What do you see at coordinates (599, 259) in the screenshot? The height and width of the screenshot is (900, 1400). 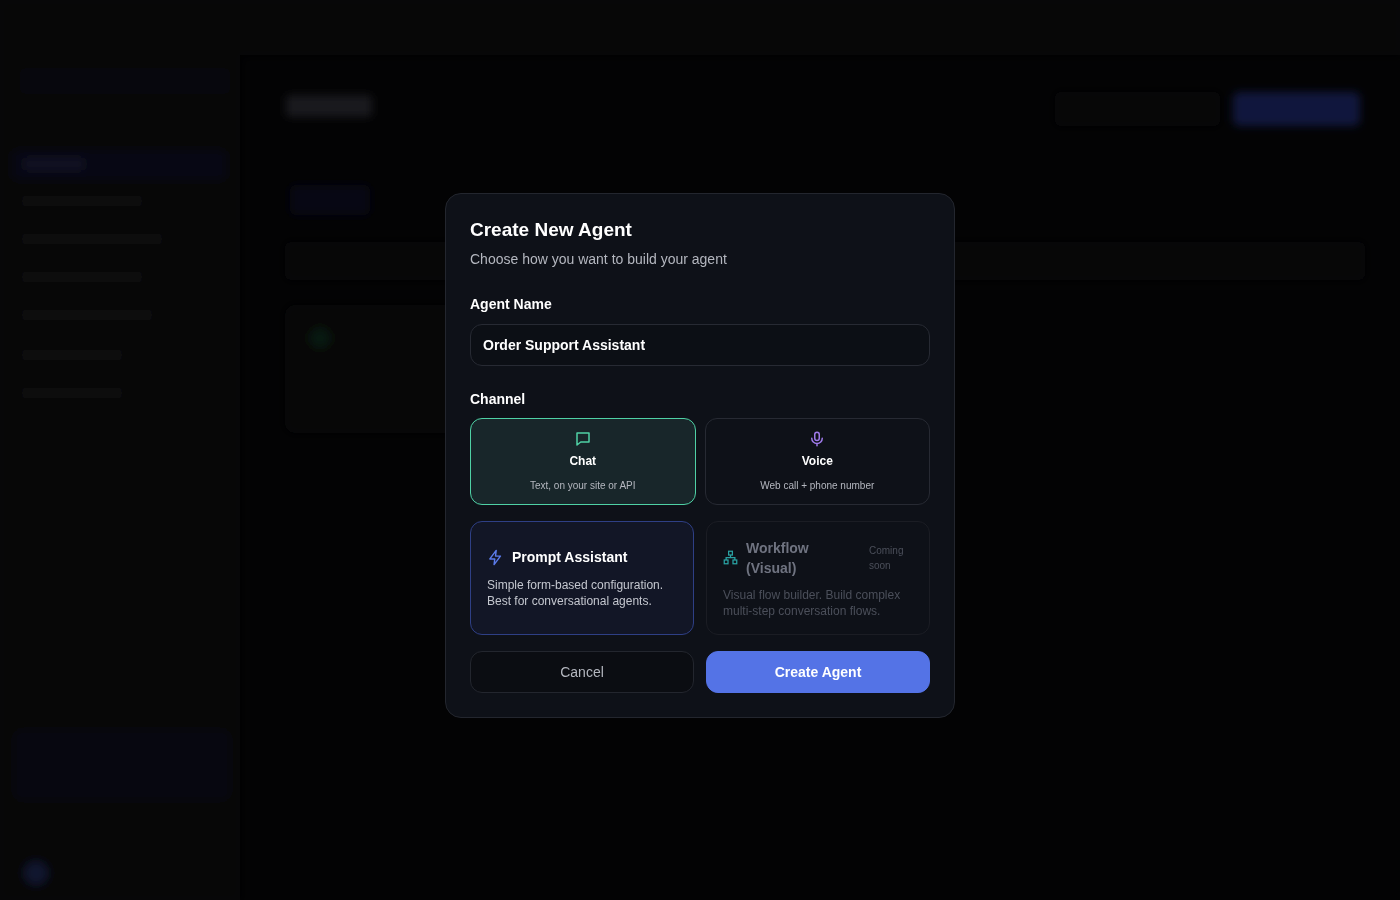 I see `dialog-subtitle: Choose how you want to build your agent` at bounding box center [599, 259].